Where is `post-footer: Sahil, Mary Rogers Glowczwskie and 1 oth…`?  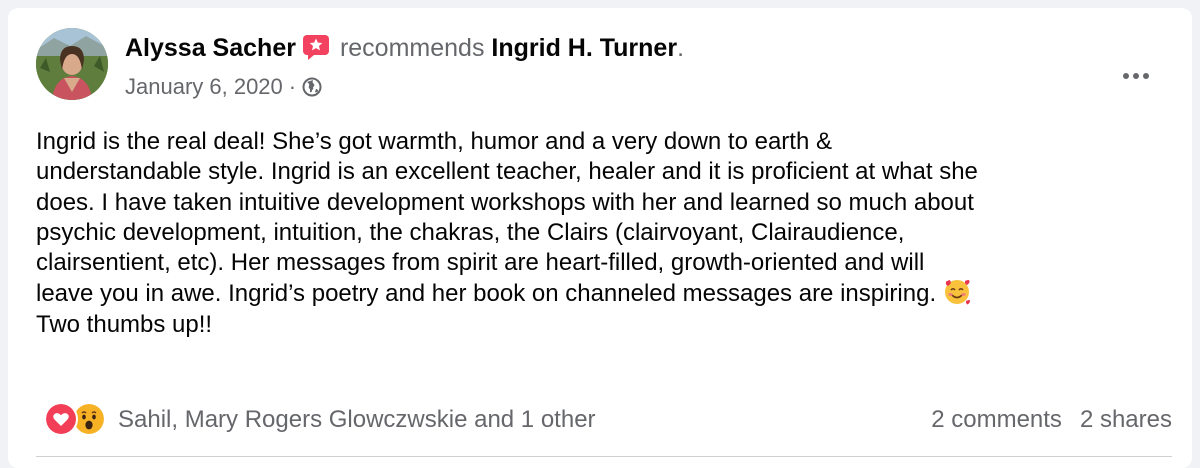 post-footer: Sahil, Mary Rogers Glowczwskie and 1 oth… is located at coordinates (604, 416).